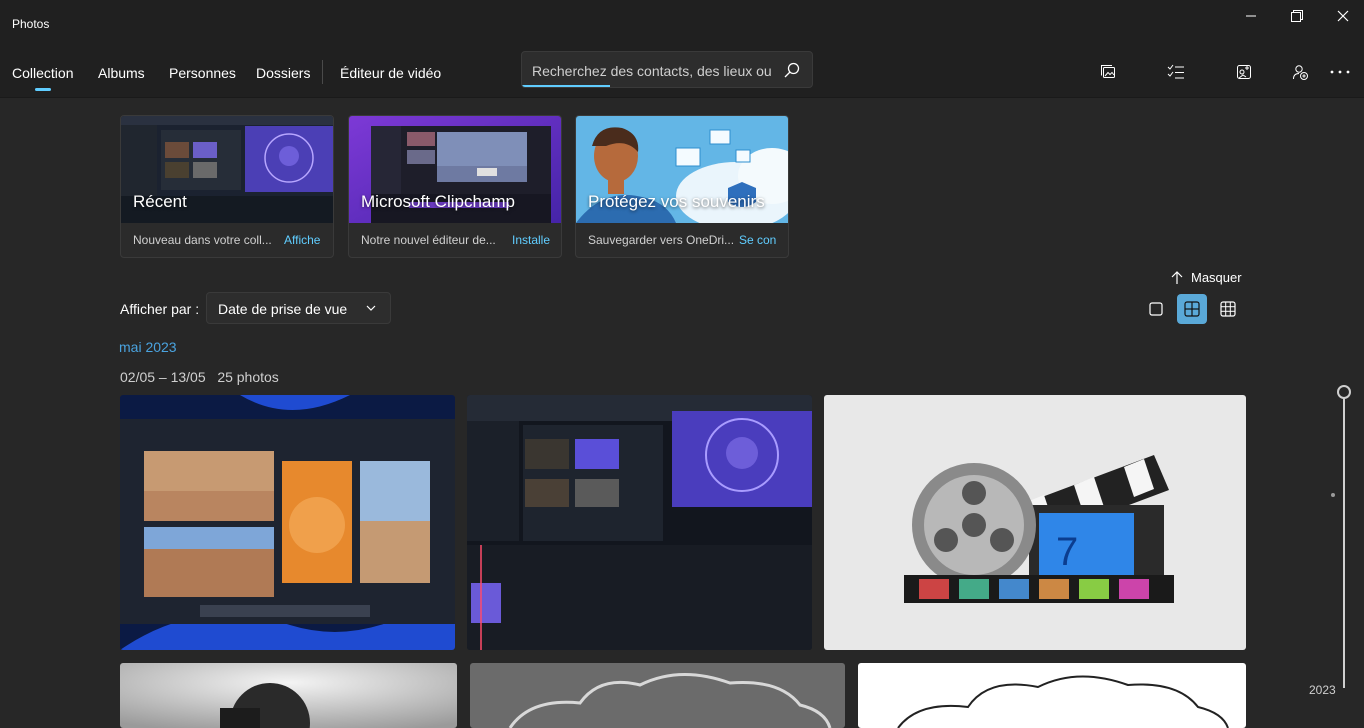 The height and width of the screenshot is (728, 1364). I want to click on view-by-dropdown: Date de prise de vue, so click(298, 308).